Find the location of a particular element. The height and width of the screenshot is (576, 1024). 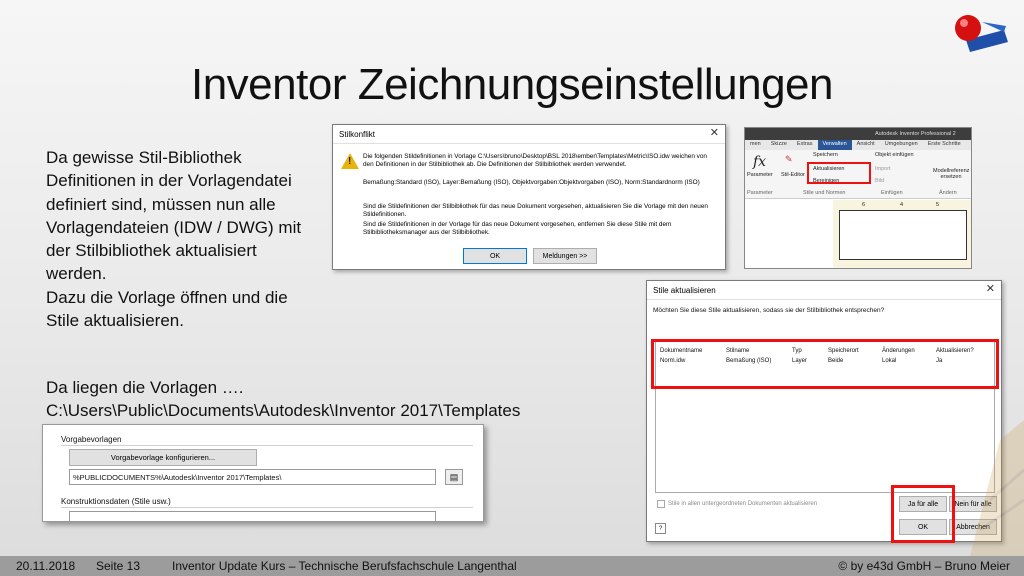

drawing-sheet: 6 4 5 is located at coordinates (902, 234).